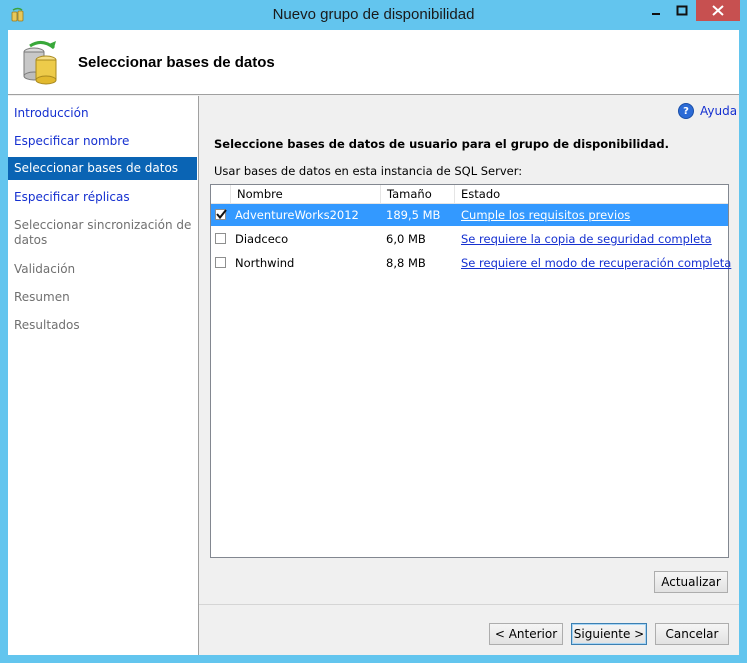  What do you see at coordinates (609, 634) in the screenshot?
I see `next-button: Siguiente >` at bounding box center [609, 634].